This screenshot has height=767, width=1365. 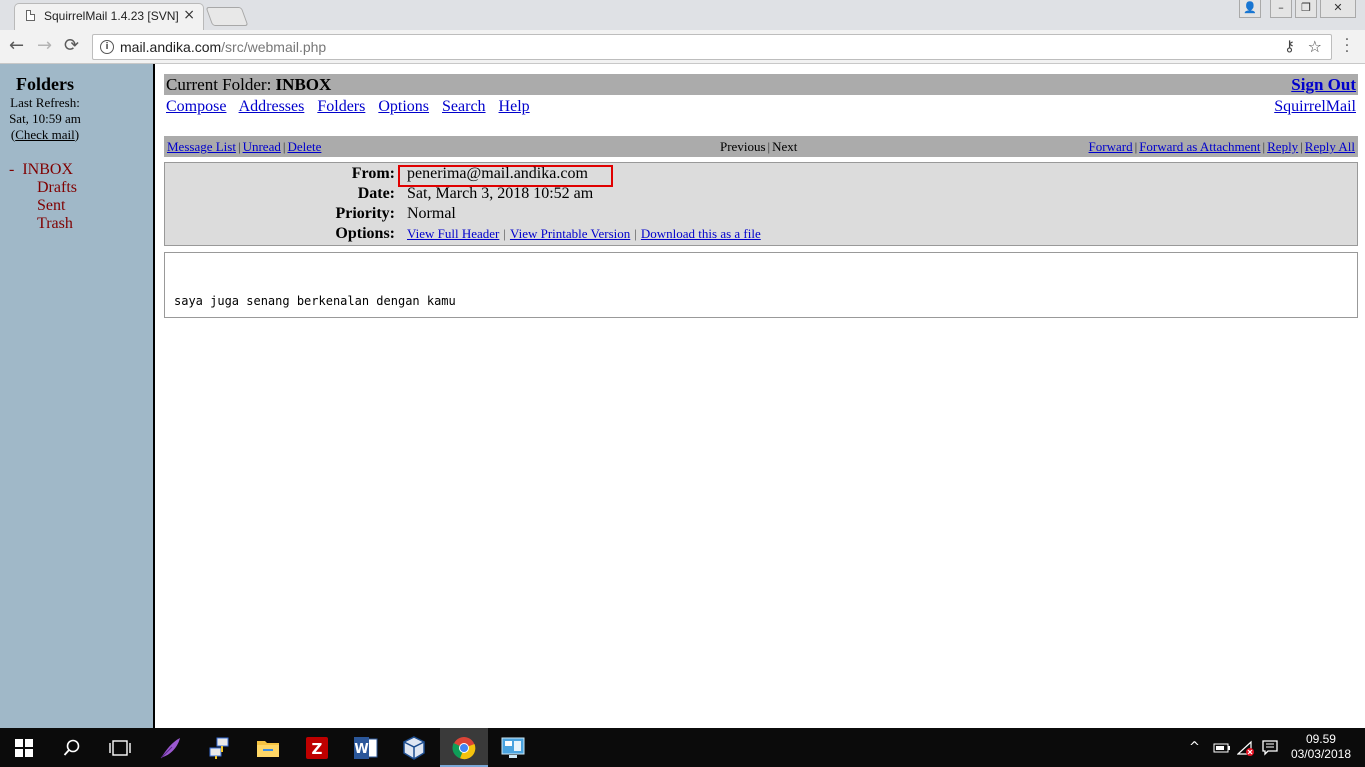 I want to click on sign-out-link: Sign Out, so click(x=1323, y=85).